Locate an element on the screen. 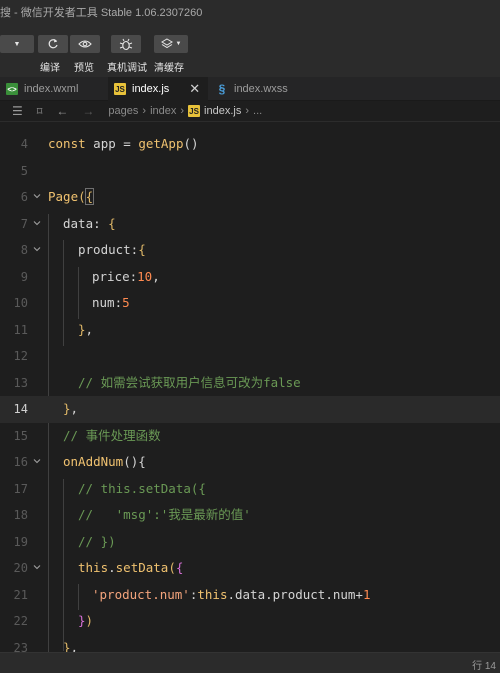 The image size is (500, 673). editor-tab-bar: <> index.wxml JS index.js ✕ § index.wxss is located at coordinates (250, 89).